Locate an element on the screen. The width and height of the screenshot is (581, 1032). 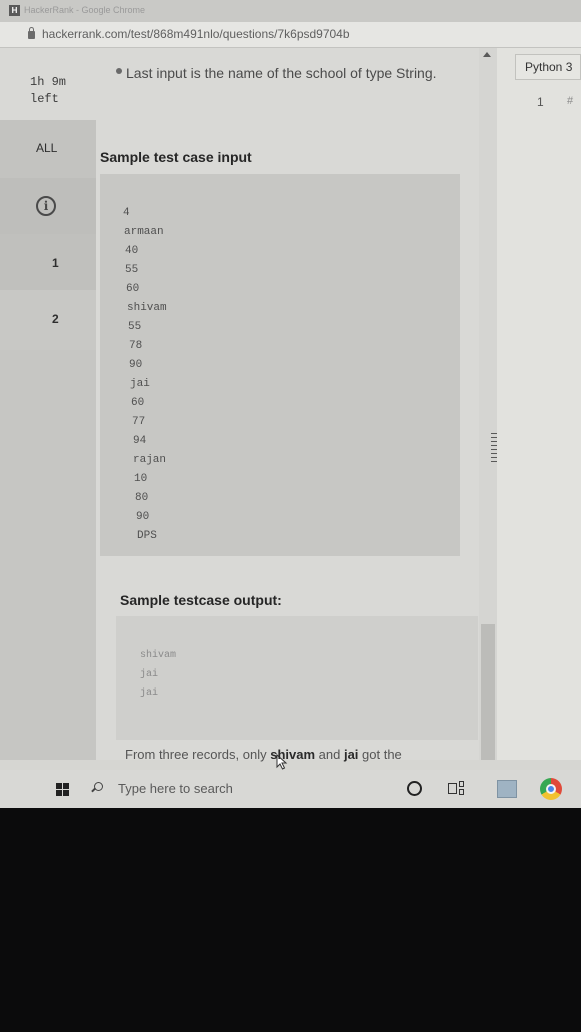
sample-output-lines: shivam jai jai is located at coordinates (158, 674).